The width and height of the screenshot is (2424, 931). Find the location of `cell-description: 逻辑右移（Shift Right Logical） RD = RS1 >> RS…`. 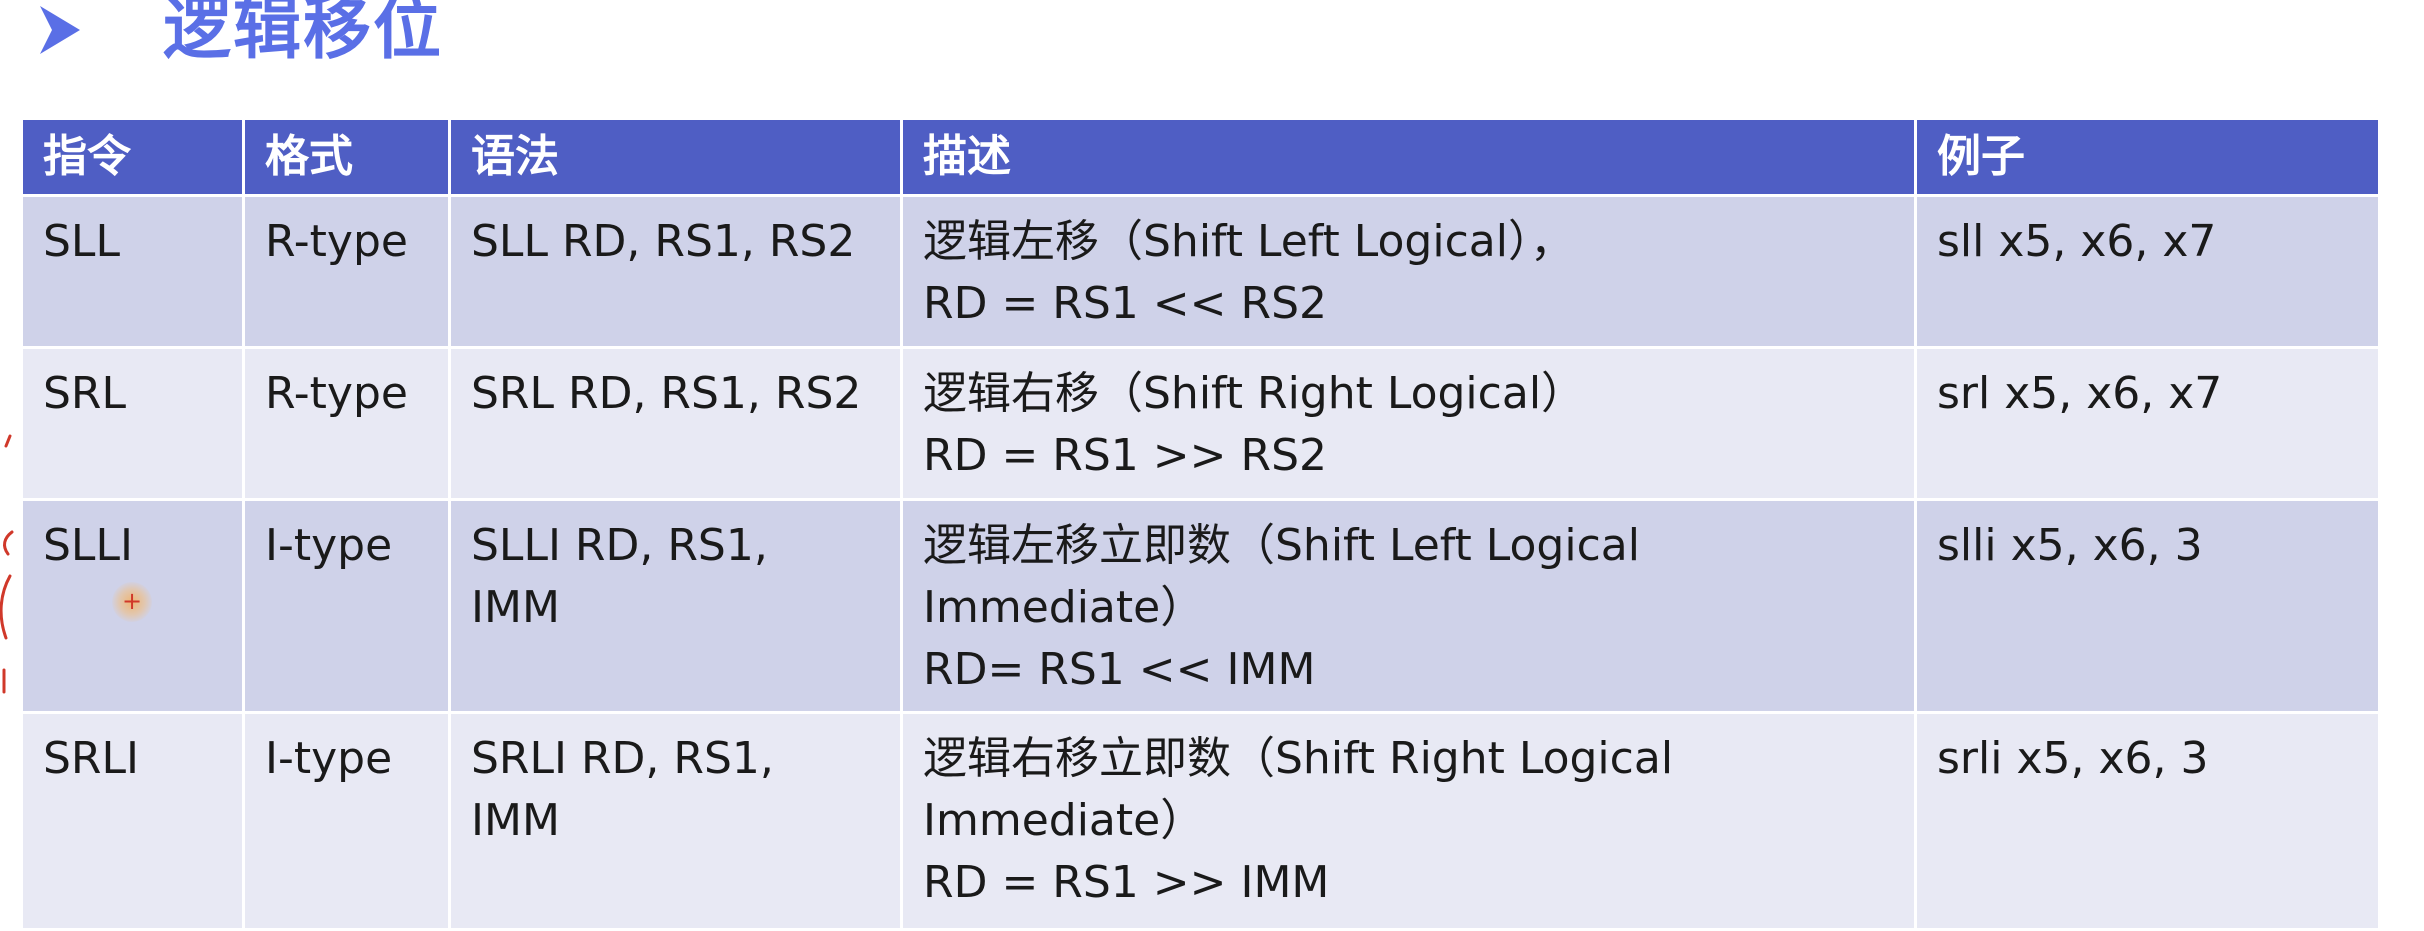

cell-description: 逻辑右移（Shift Right Logical） RD = RS1 >> RS… is located at coordinates (1408, 423).